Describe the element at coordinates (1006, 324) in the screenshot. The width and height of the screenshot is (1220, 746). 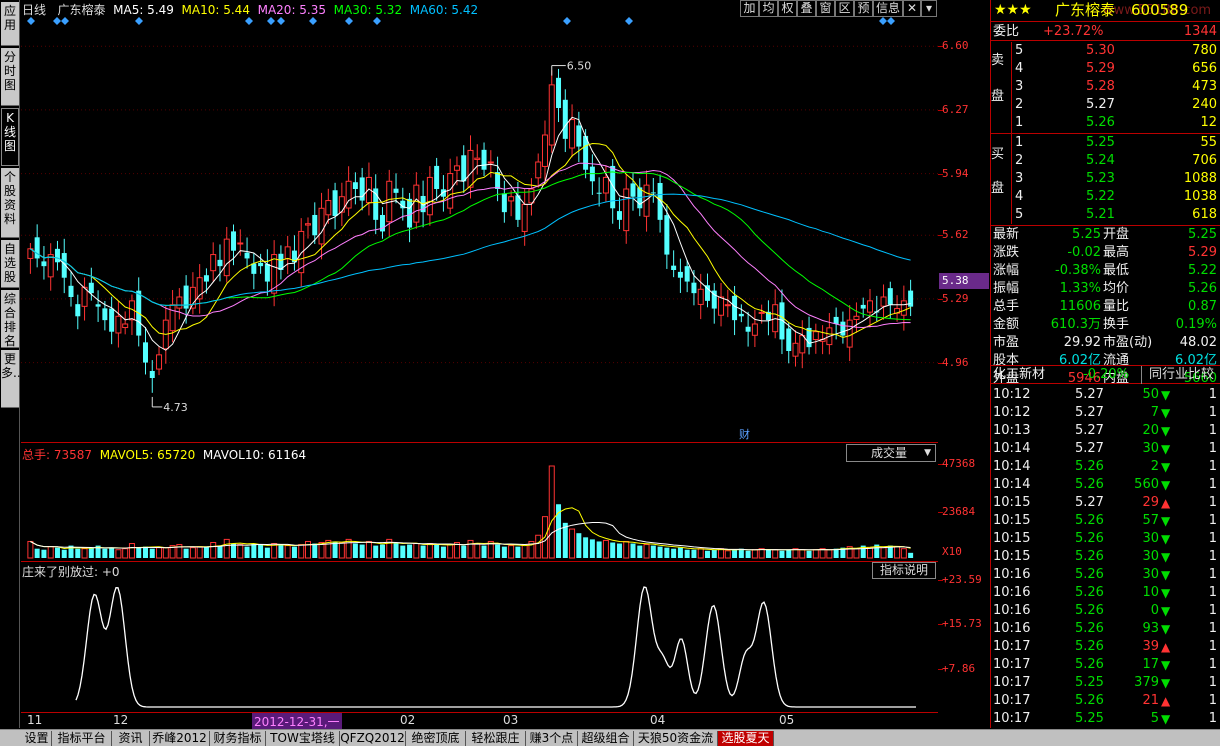
I see `stat-label: 金额` at that location.